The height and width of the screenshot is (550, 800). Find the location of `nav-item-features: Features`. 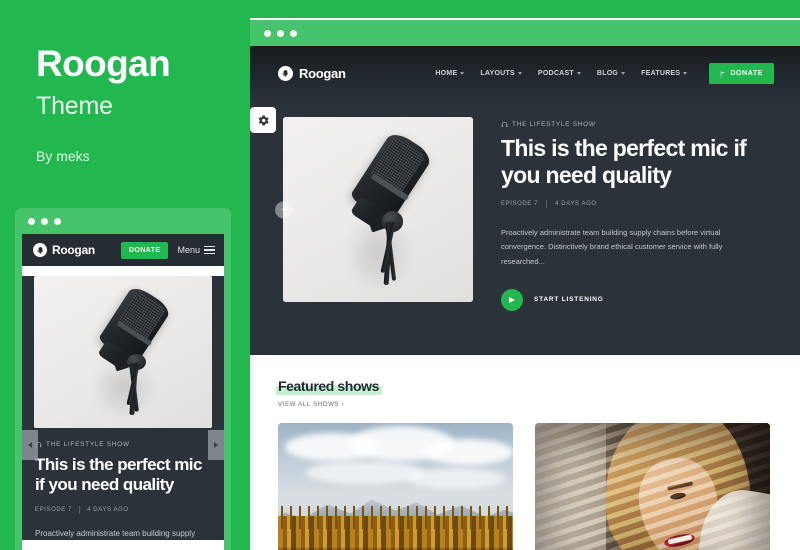

nav-item-features: Features is located at coordinates (664, 73).